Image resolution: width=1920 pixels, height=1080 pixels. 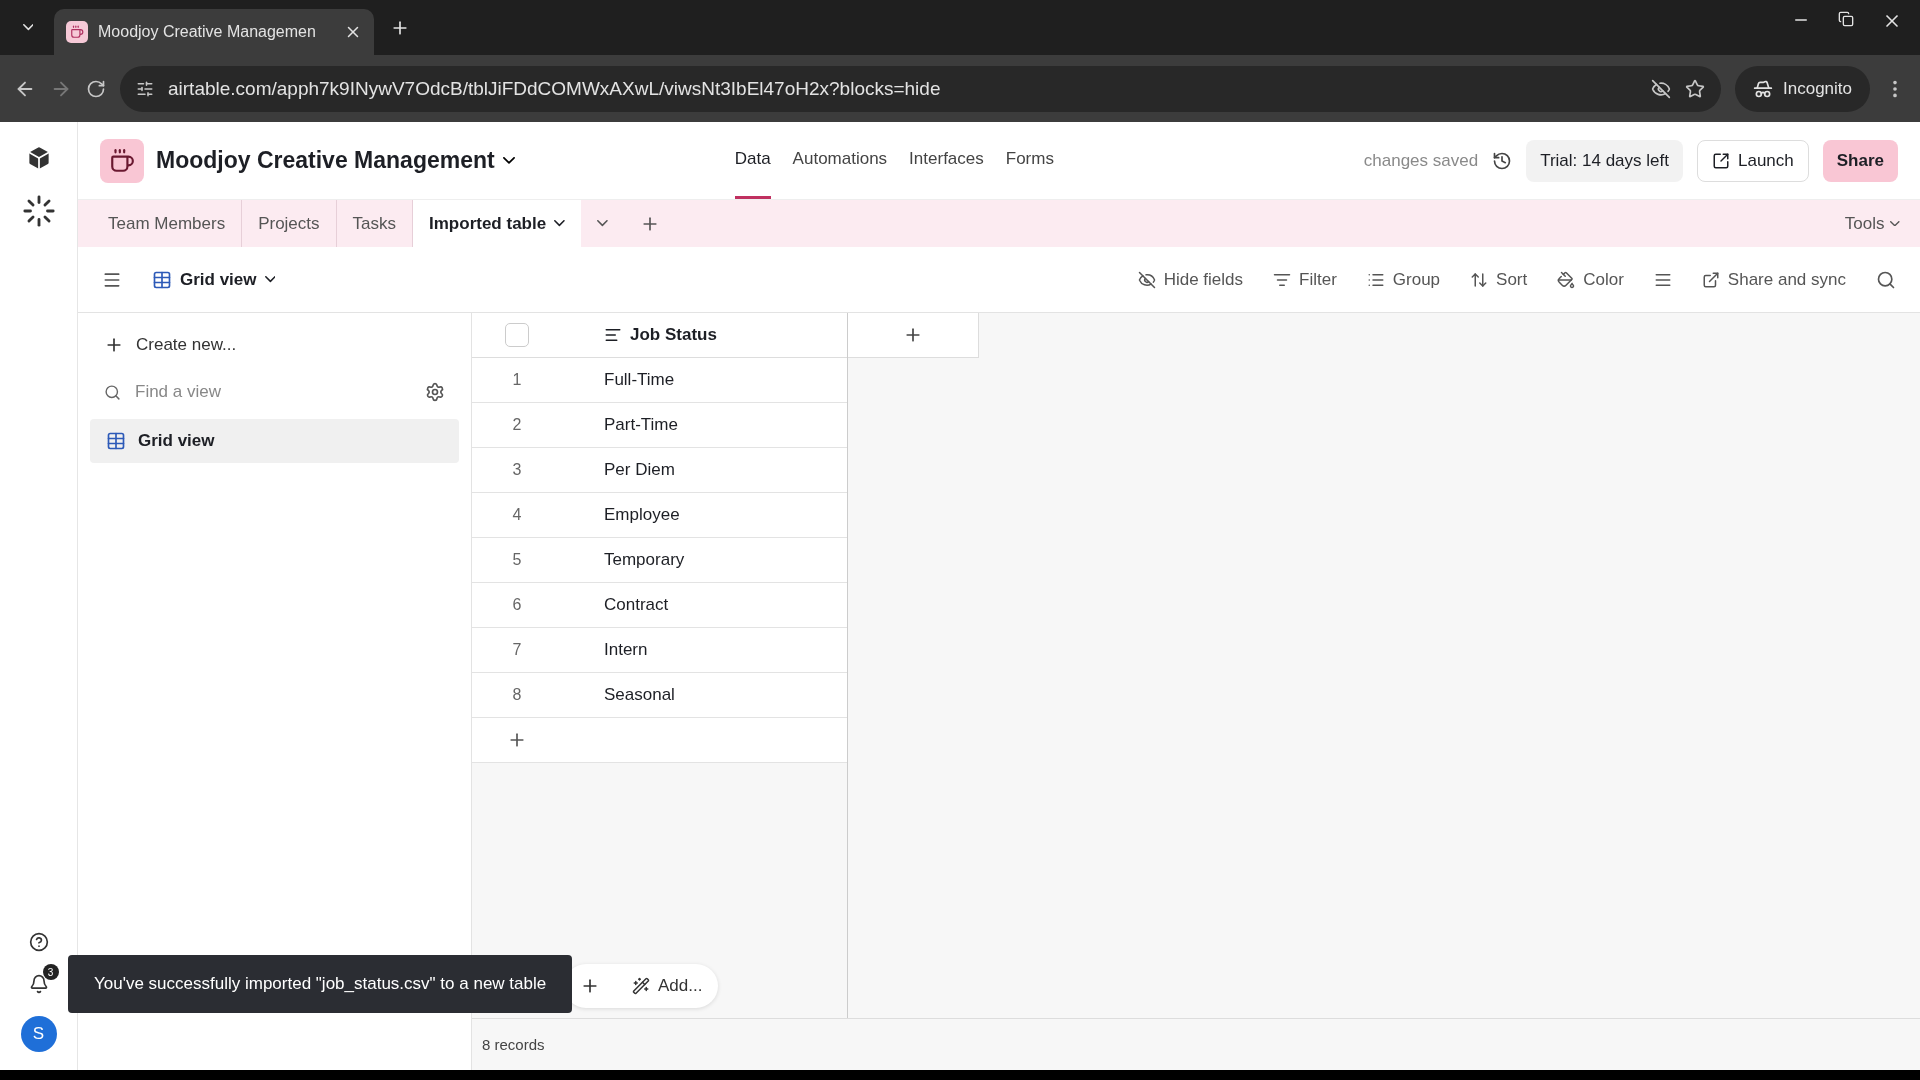 I want to click on notification-badge: 3, so click(x=50, y=972).